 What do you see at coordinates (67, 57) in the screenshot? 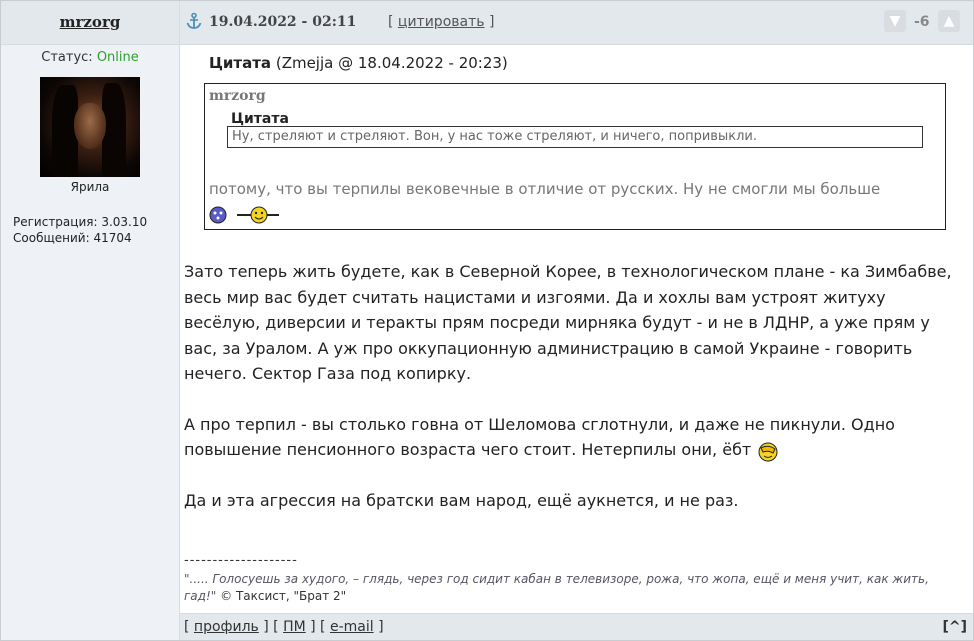
I see `status-label: Статус:` at bounding box center [67, 57].